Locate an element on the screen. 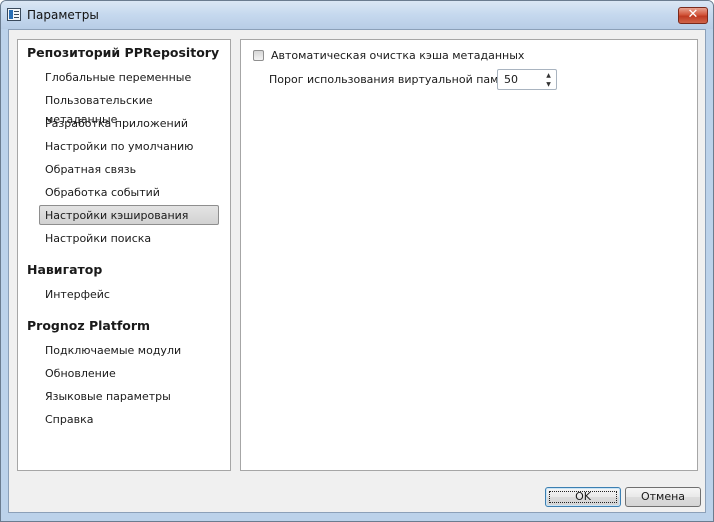 The image size is (714, 522). nav-group-title-repository: Репозиторий PPRepository is located at coordinates (123, 52).